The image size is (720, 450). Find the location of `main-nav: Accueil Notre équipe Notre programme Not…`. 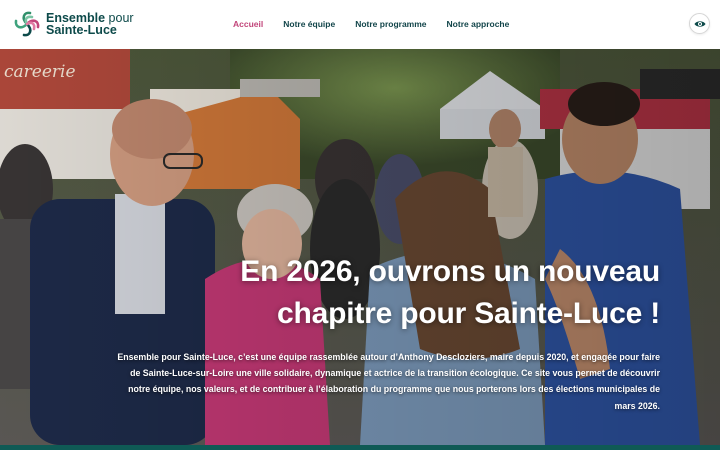

main-nav: Accueil Notre équipe Notre programme Not… is located at coordinates (371, 24).